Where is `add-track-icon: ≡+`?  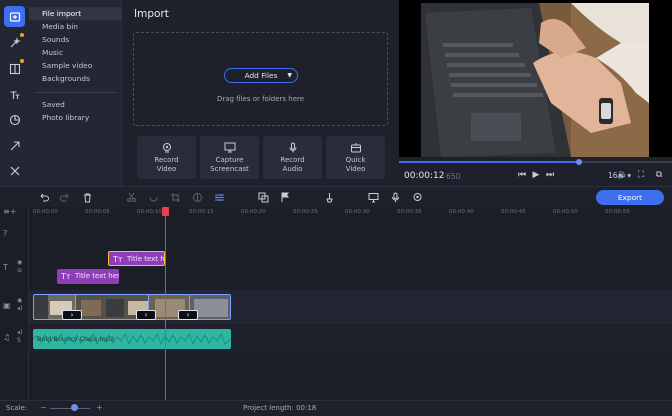 add-track-icon: ≡+ is located at coordinates (9, 212).